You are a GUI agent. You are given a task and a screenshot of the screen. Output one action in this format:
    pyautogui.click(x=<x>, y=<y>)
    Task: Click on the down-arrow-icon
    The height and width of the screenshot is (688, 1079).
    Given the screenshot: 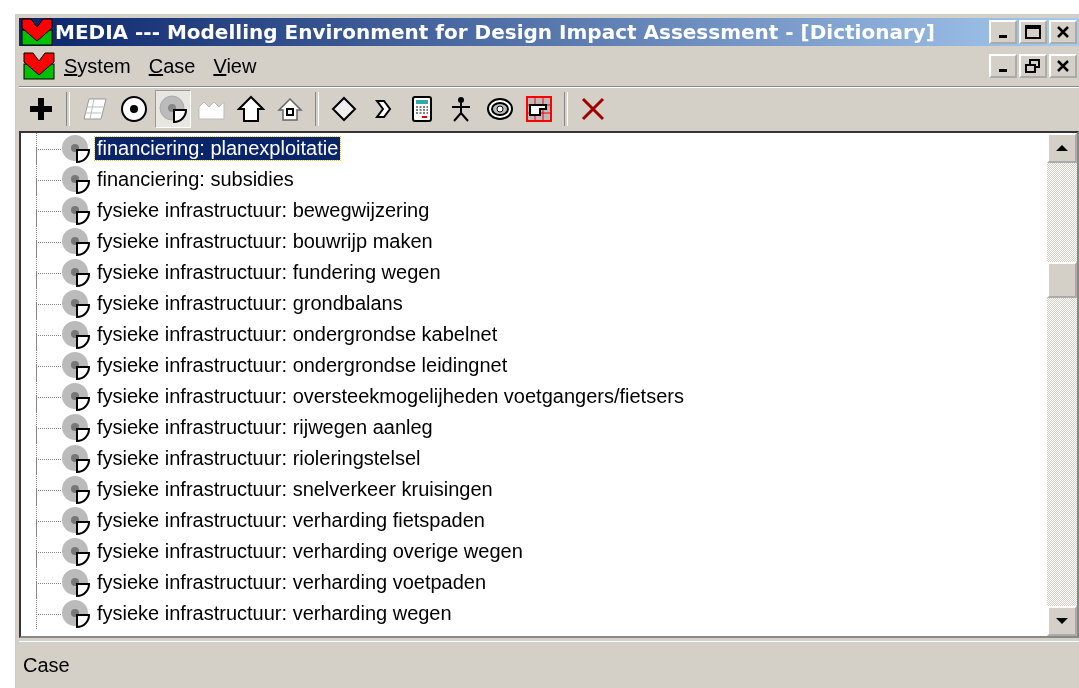 What is the action you would take?
    pyautogui.click(x=1062, y=621)
    